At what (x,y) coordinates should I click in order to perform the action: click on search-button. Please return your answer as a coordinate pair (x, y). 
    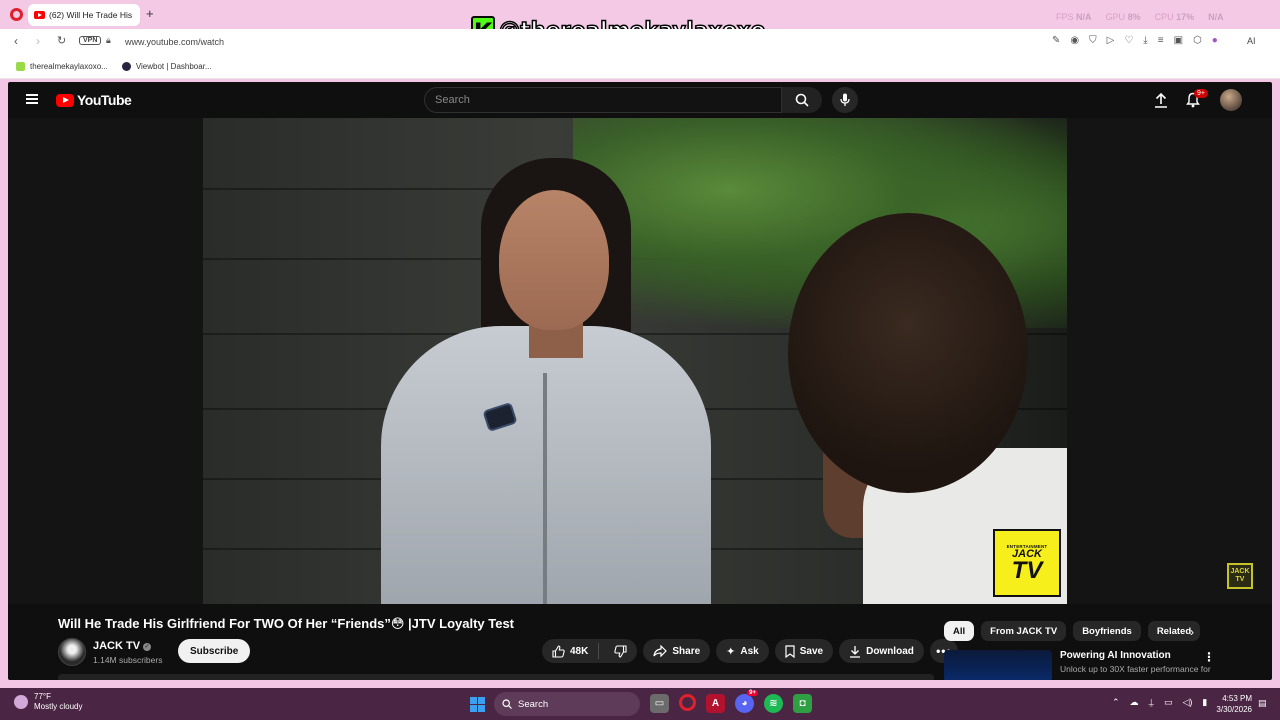
    Looking at the image, I should click on (802, 100).